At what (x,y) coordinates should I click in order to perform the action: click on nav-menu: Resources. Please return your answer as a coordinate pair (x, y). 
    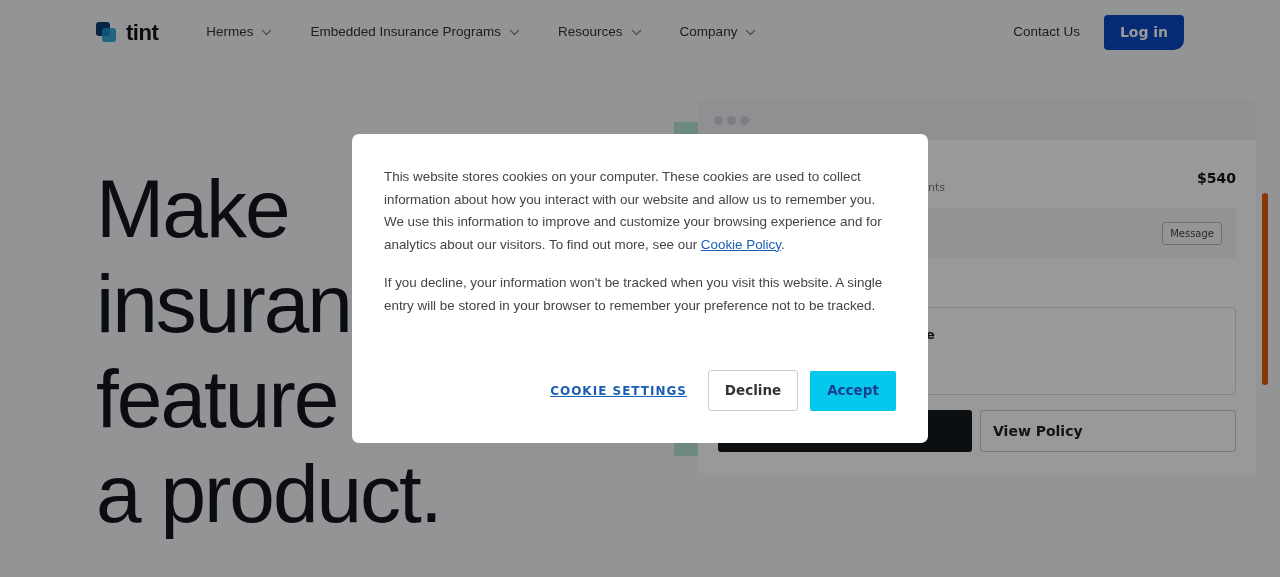
    Looking at the image, I should click on (600, 32).